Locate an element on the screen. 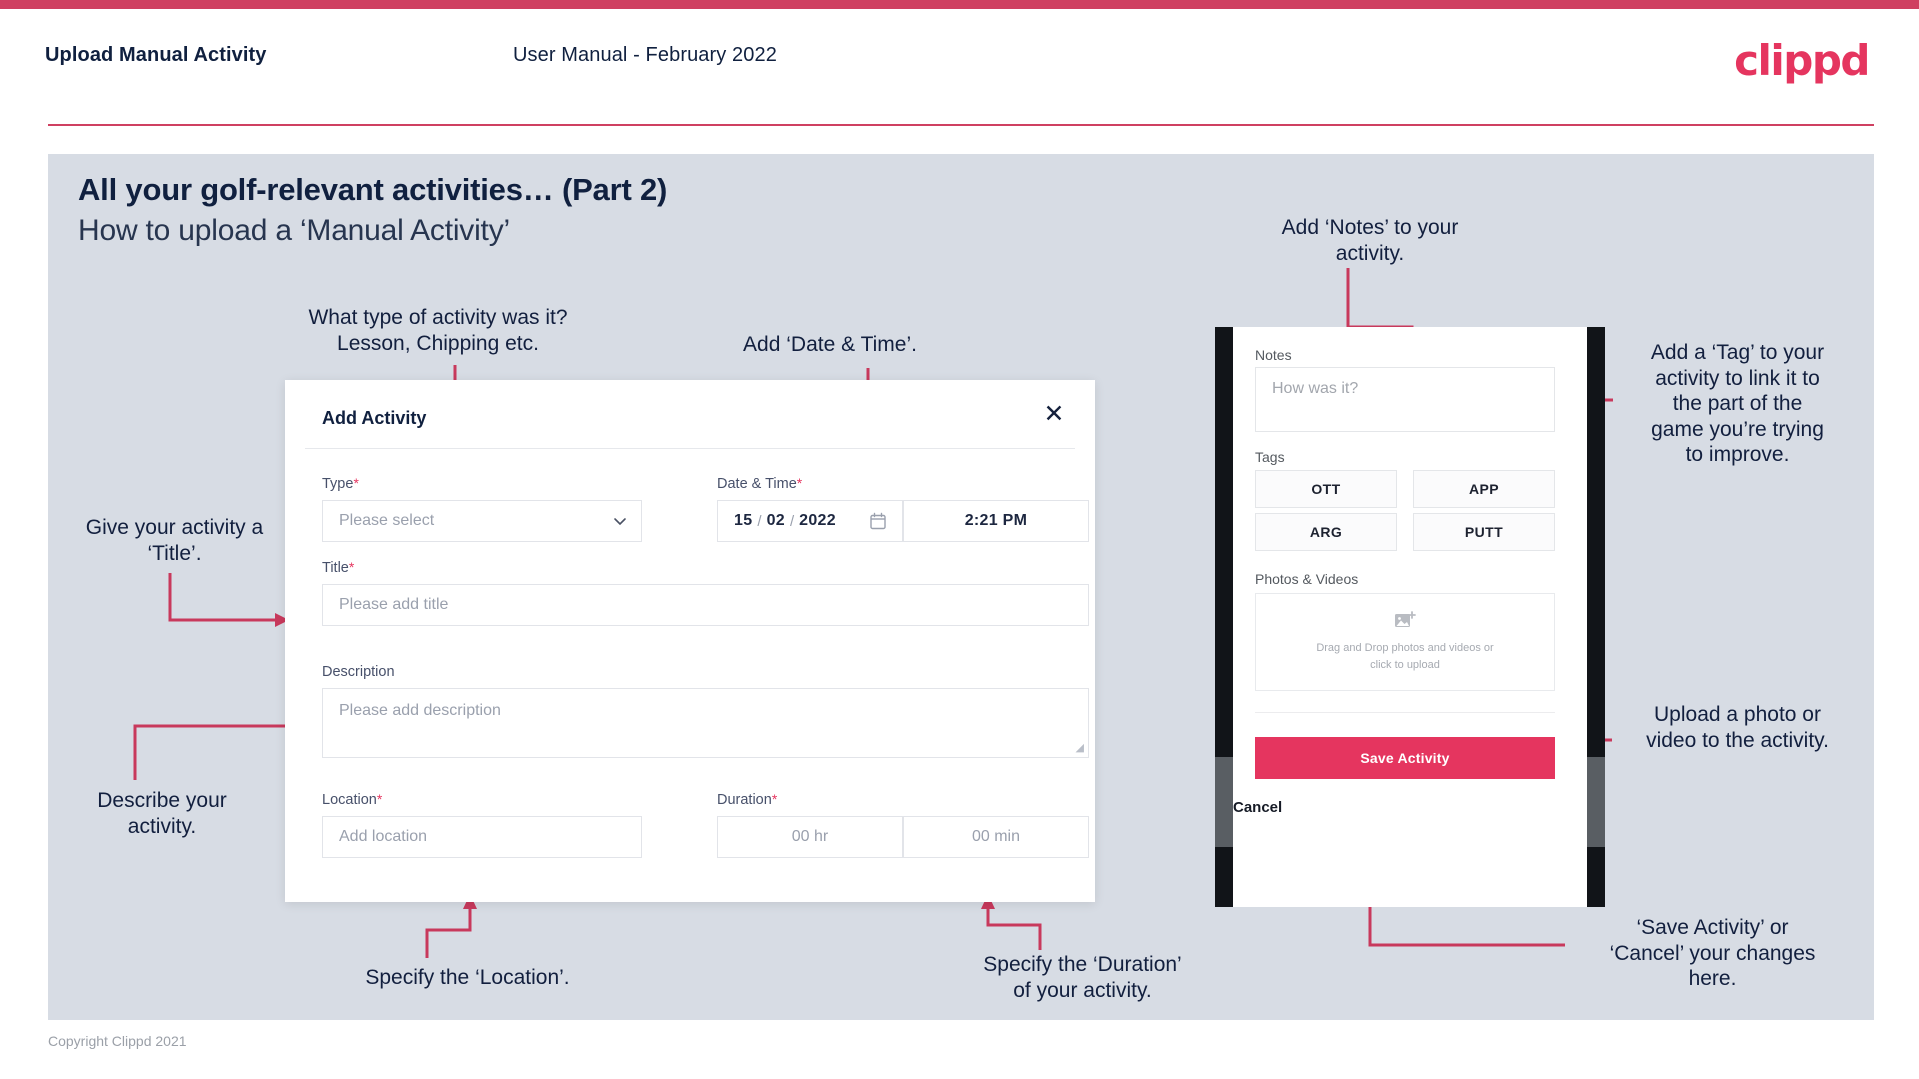 The height and width of the screenshot is (1079, 1919). type-label: Type* is located at coordinates (340, 483).